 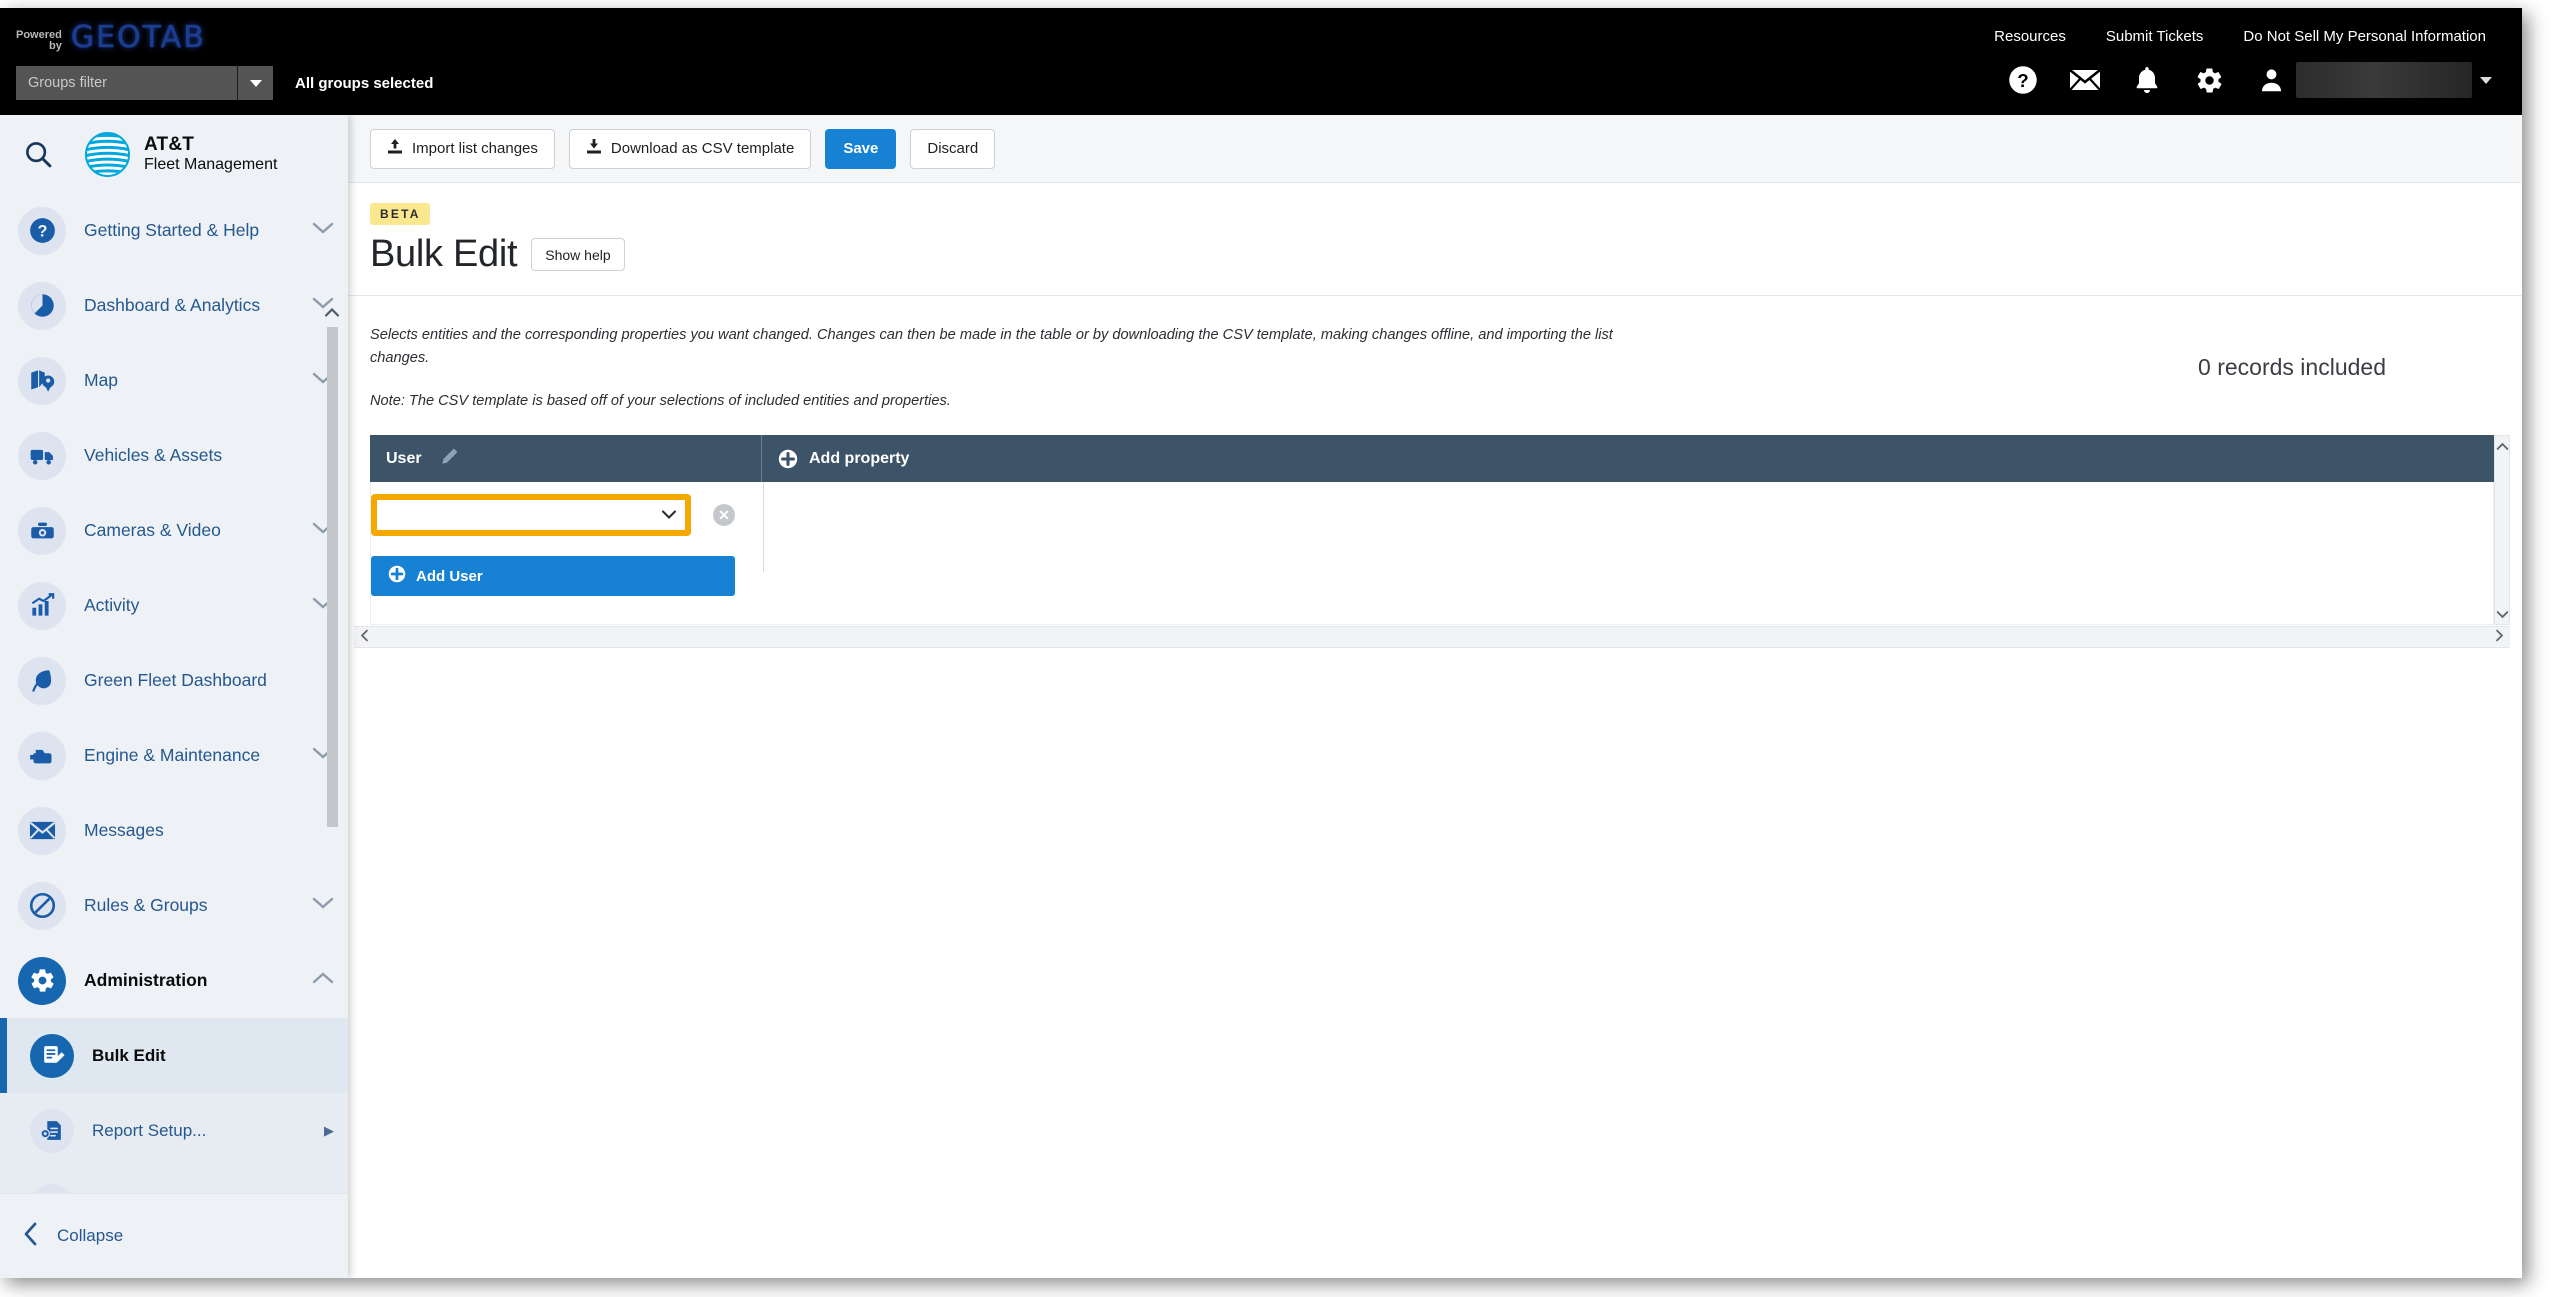 I want to click on sidebar-collapse-button: Collapse, so click(x=174, y=1235).